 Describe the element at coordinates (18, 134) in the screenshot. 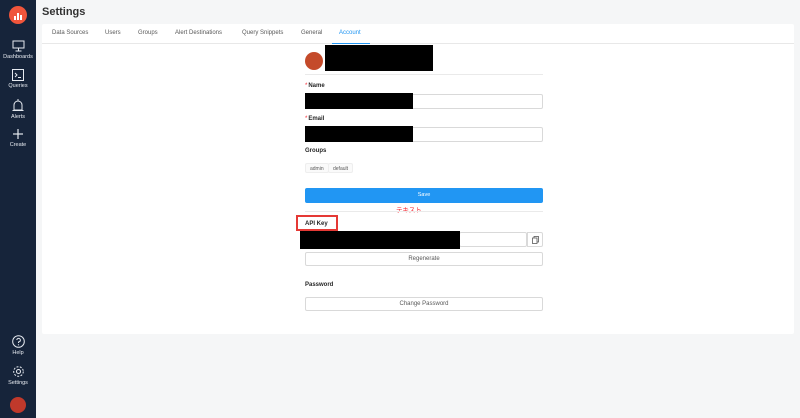

I see `plus-icon` at that location.